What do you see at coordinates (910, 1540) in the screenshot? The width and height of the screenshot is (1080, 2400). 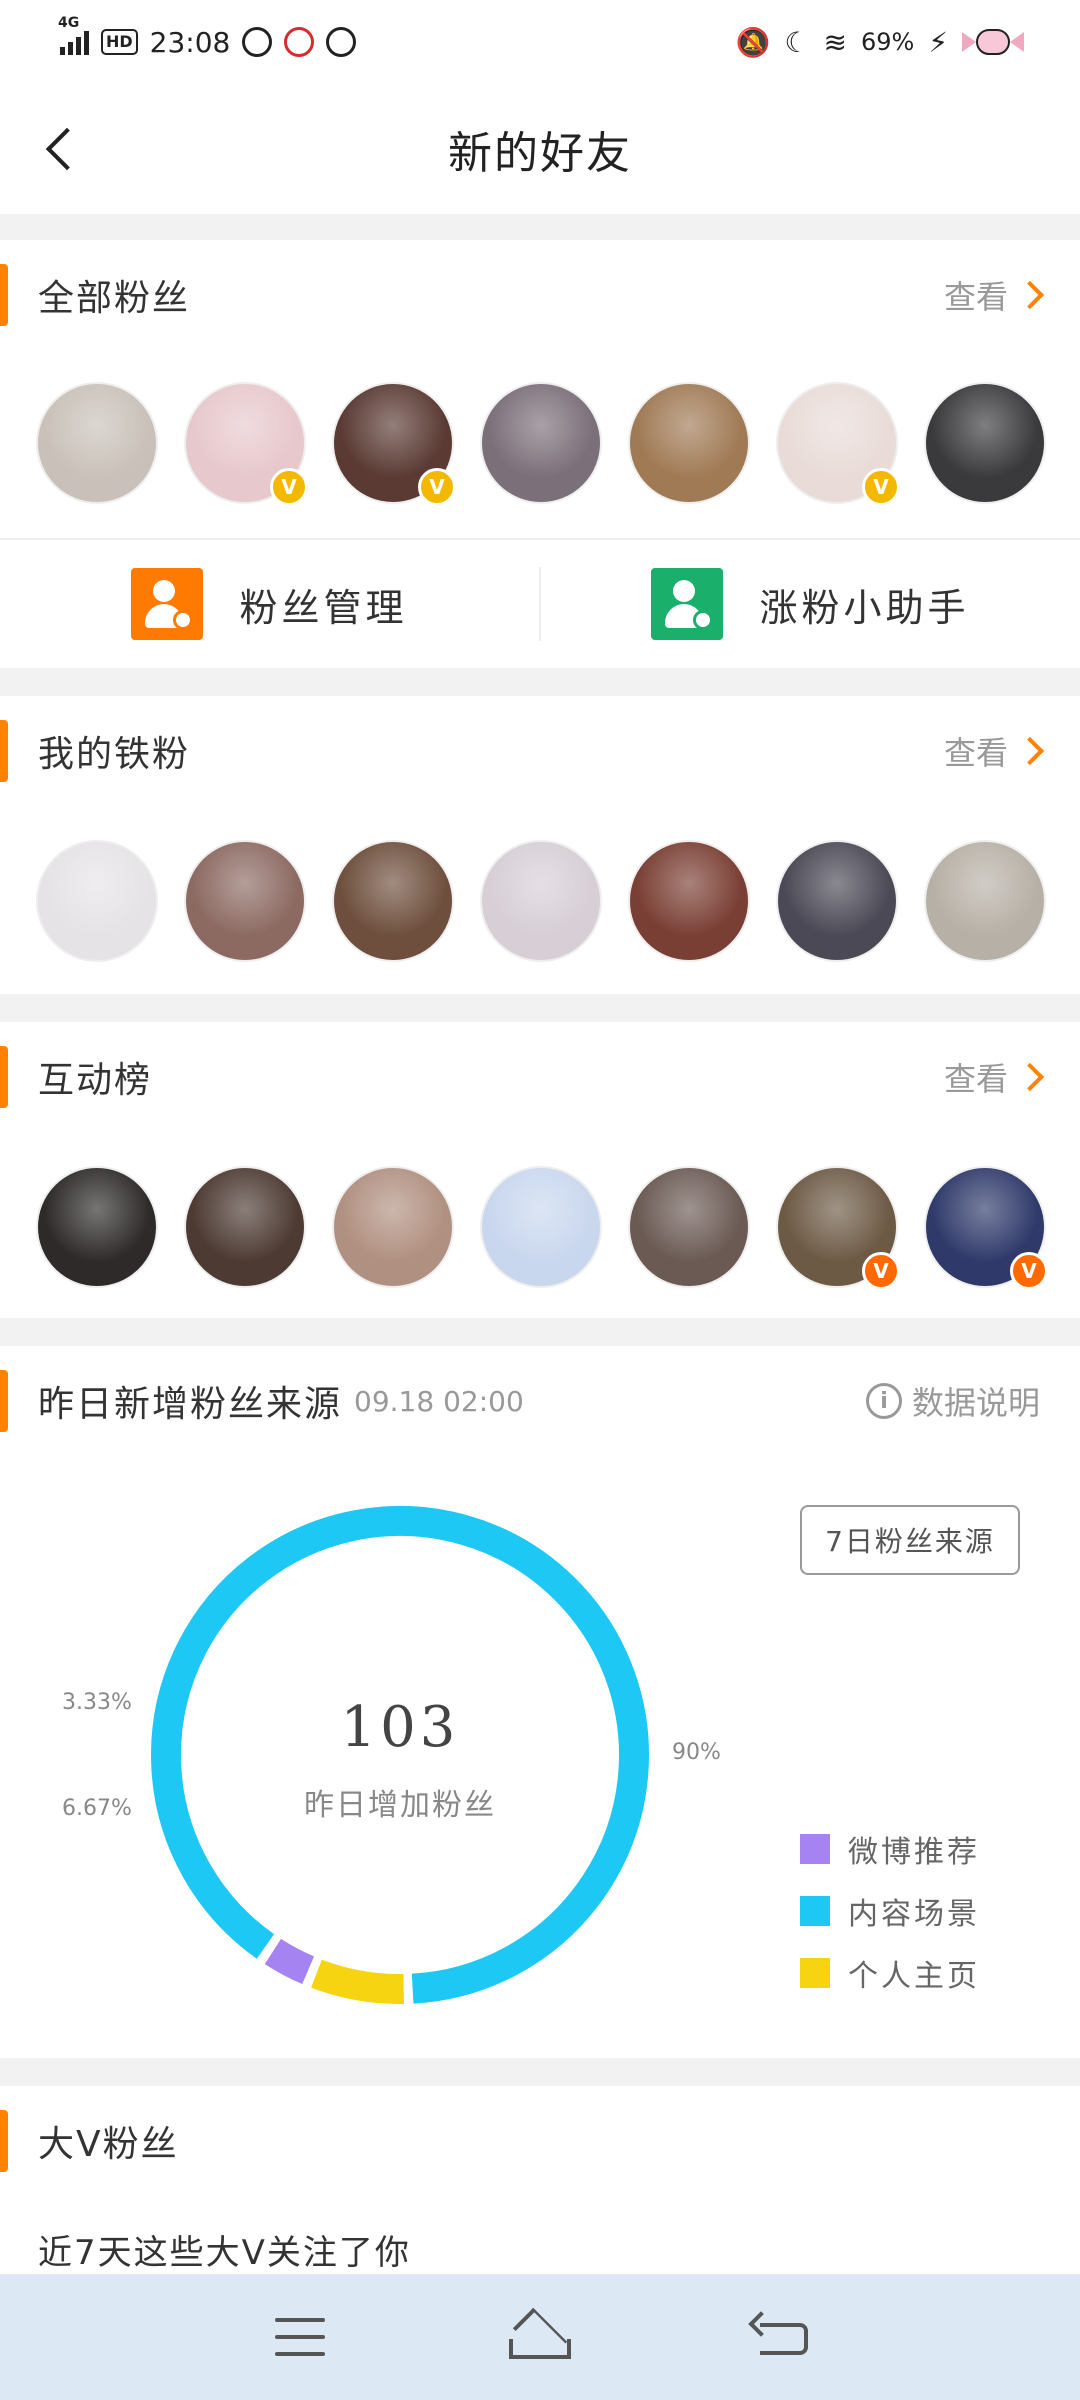 I see `seven-day-source-button: 7日粉丝来源` at bounding box center [910, 1540].